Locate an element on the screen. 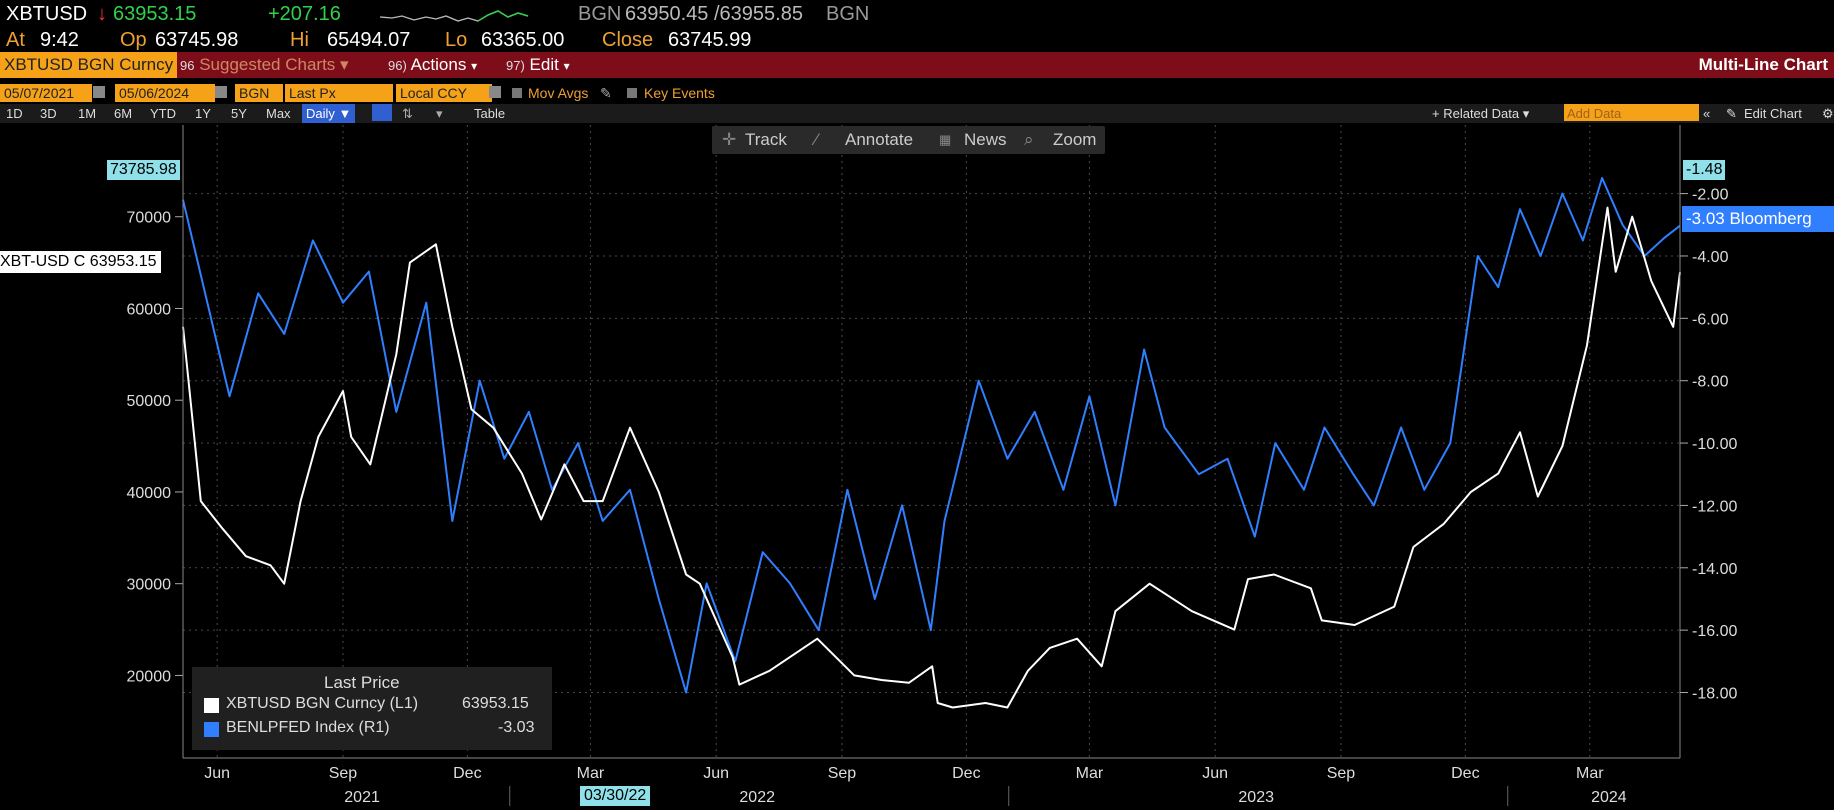 This screenshot has width=1834, height=810. x-year-label: 2024 is located at coordinates (1609, 797).